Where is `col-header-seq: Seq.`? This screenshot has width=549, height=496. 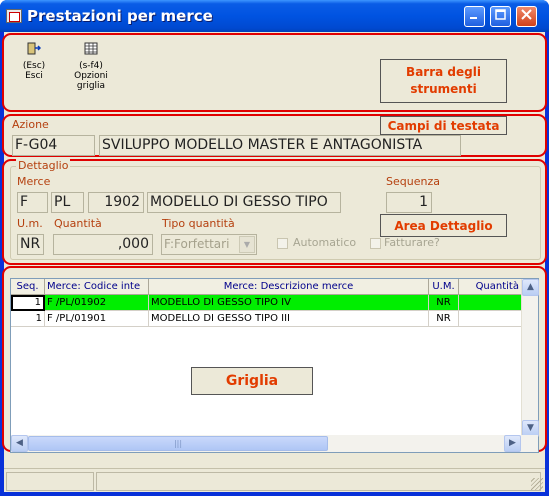
col-header-seq: Seq. is located at coordinates (28, 287).